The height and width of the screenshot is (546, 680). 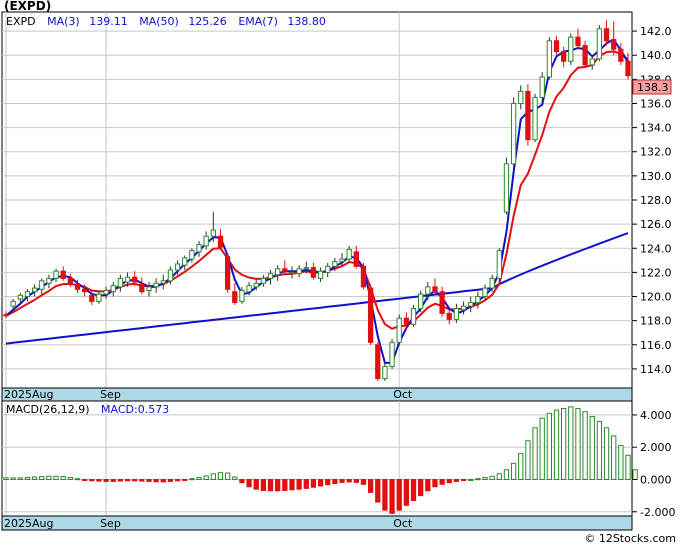 I want to click on macd-x-label: Oct, so click(x=403, y=523).